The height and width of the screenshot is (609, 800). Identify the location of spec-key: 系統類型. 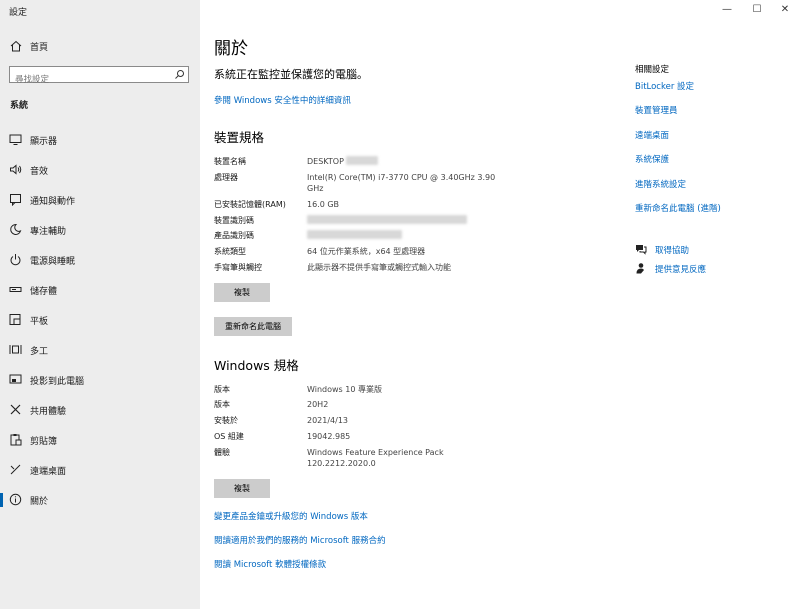
(230, 251).